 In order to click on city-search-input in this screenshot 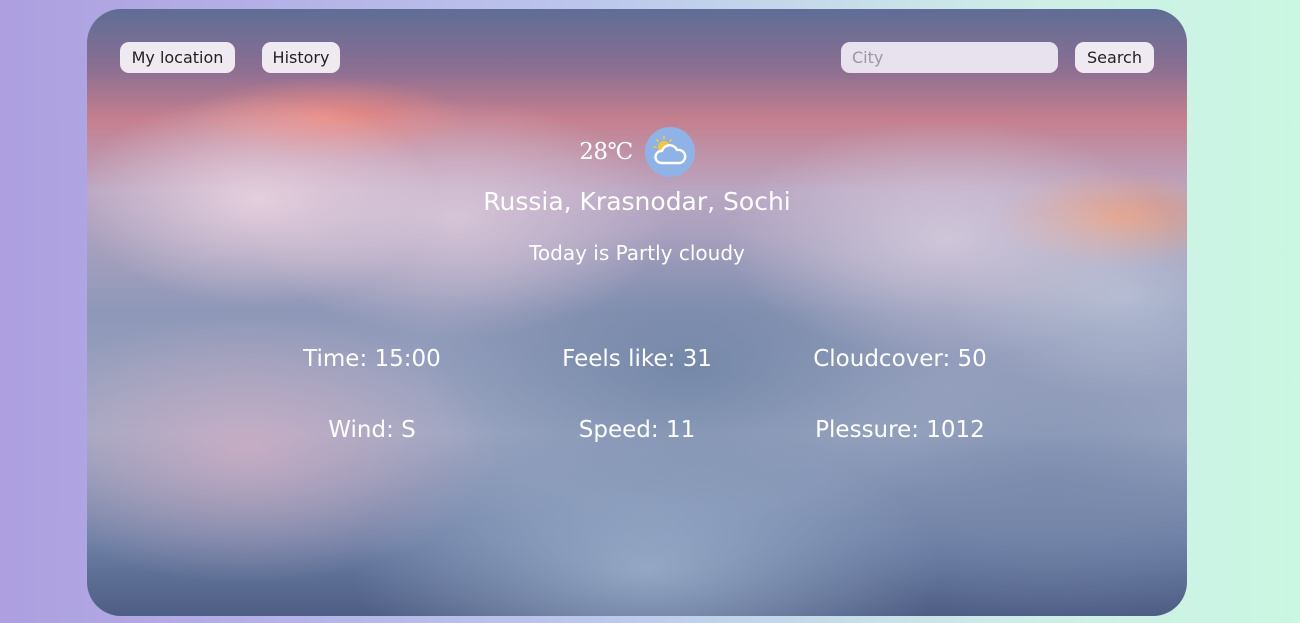, I will do `click(949, 57)`.